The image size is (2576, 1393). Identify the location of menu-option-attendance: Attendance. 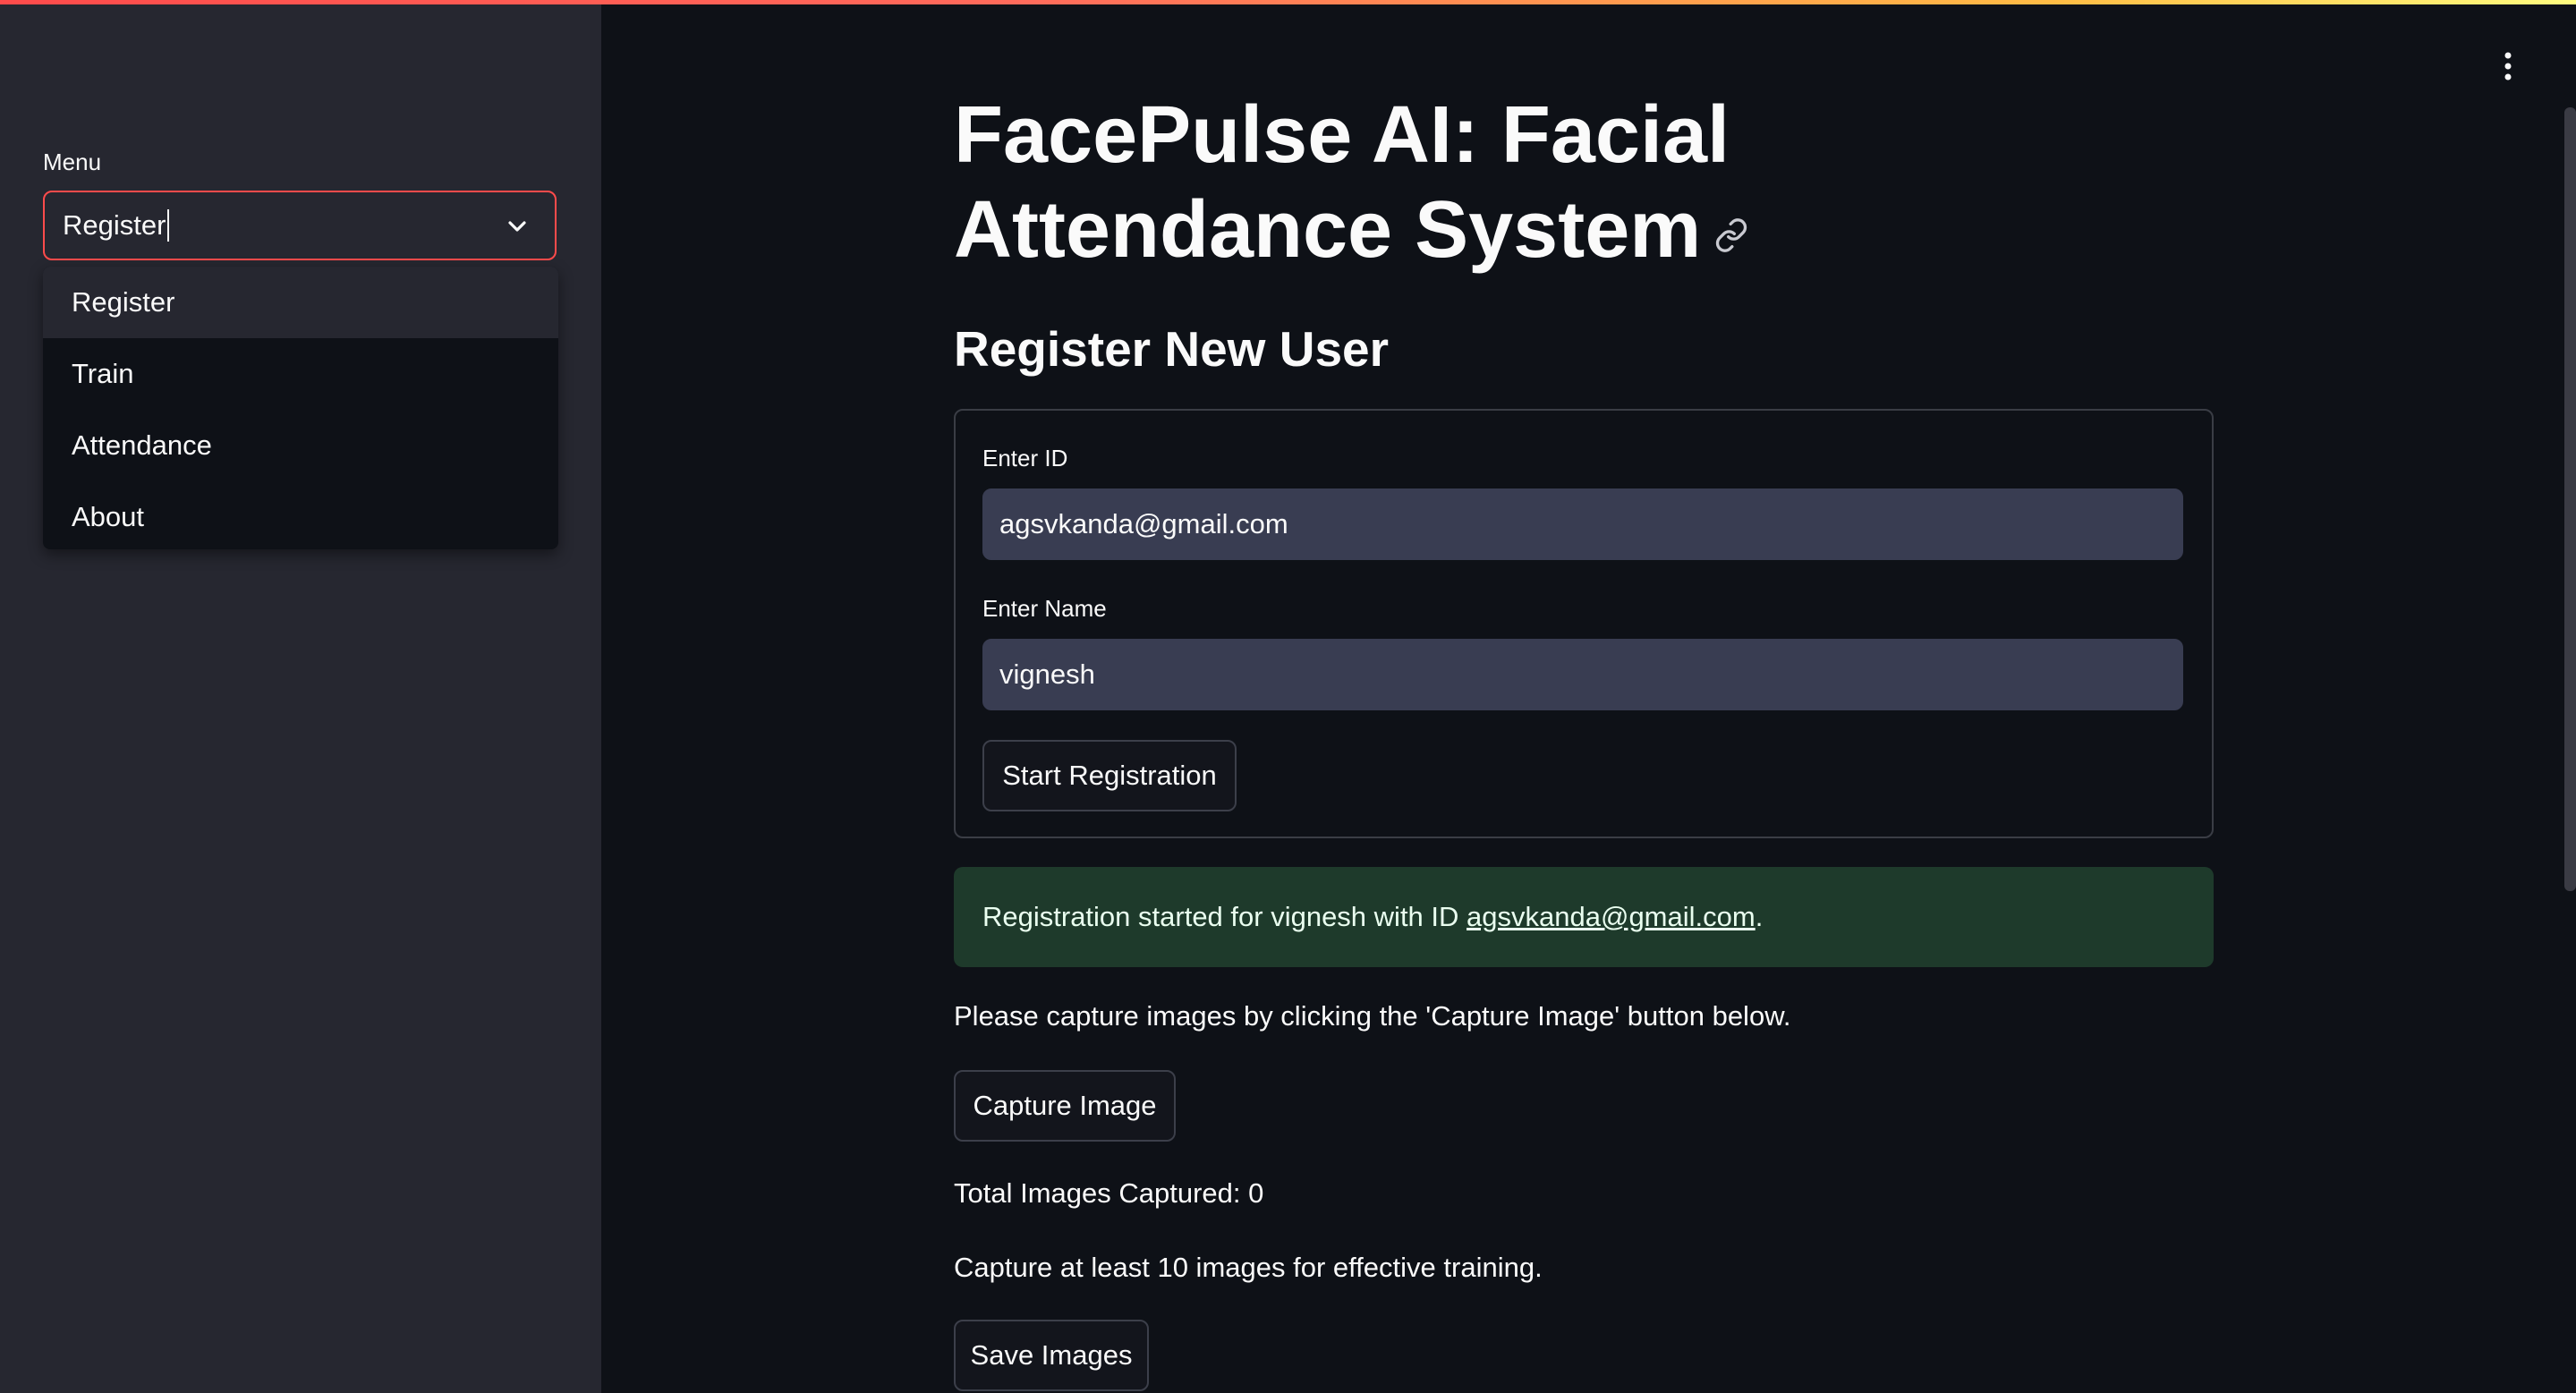
(300, 445).